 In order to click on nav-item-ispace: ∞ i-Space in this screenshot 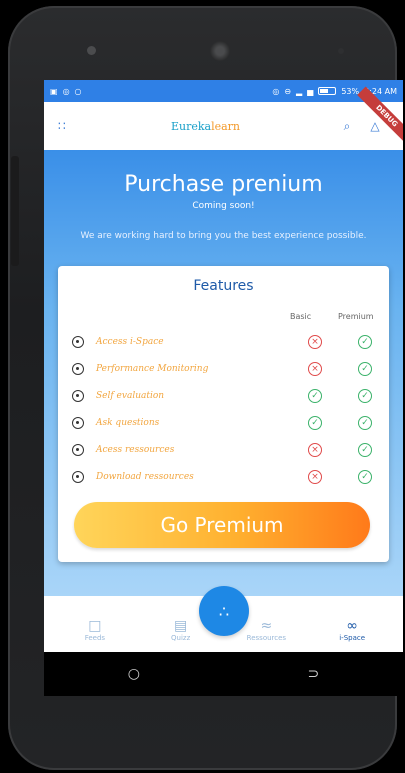, I will do `click(352, 630)`.